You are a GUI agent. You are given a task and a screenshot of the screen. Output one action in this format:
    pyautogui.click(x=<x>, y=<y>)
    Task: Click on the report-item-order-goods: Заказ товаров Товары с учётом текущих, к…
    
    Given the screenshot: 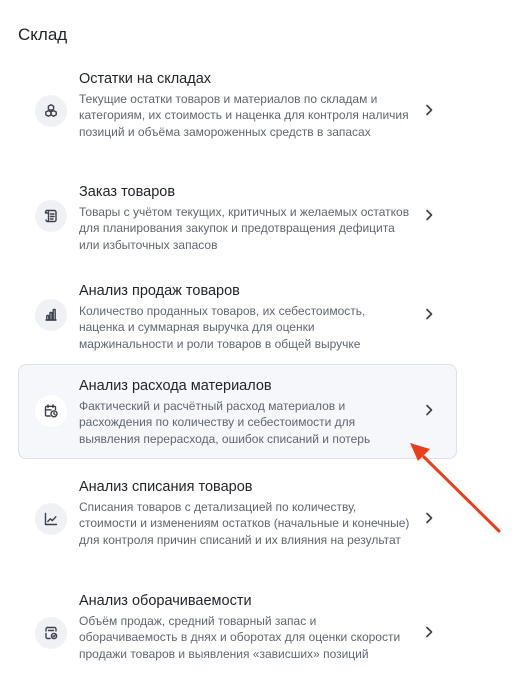 What is the action you would take?
    pyautogui.click(x=237, y=219)
    